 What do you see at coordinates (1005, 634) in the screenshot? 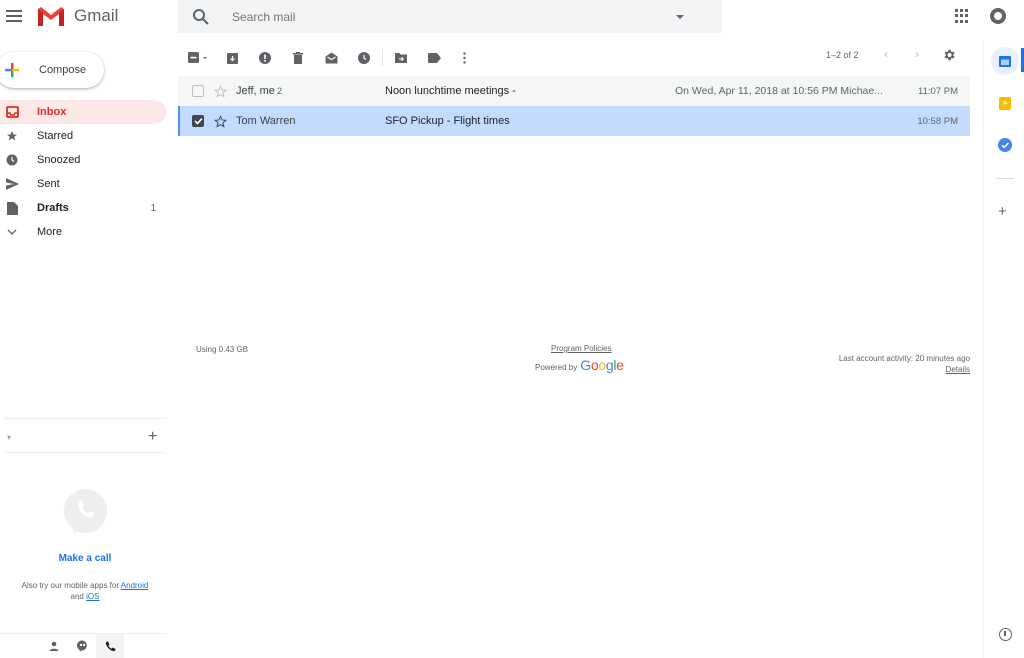
I see `info-icon` at bounding box center [1005, 634].